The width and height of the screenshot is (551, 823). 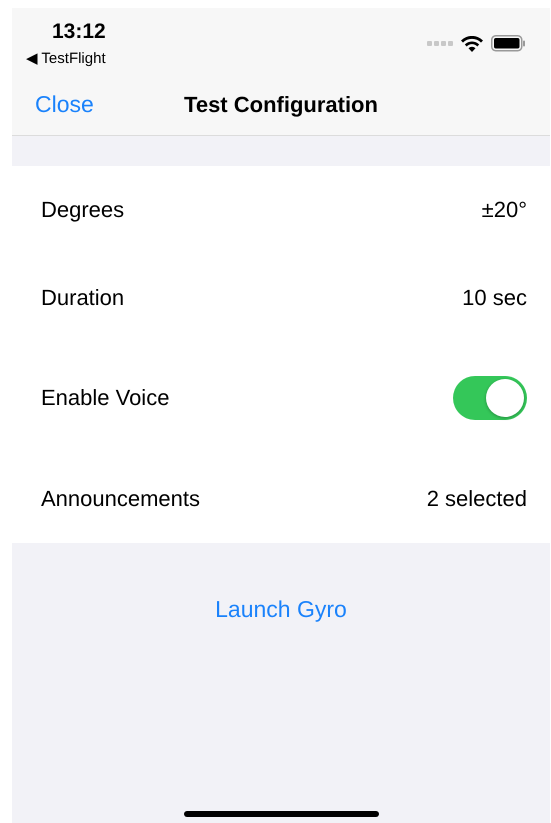 What do you see at coordinates (494, 297) in the screenshot?
I see `row-value: 10 sec` at bounding box center [494, 297].